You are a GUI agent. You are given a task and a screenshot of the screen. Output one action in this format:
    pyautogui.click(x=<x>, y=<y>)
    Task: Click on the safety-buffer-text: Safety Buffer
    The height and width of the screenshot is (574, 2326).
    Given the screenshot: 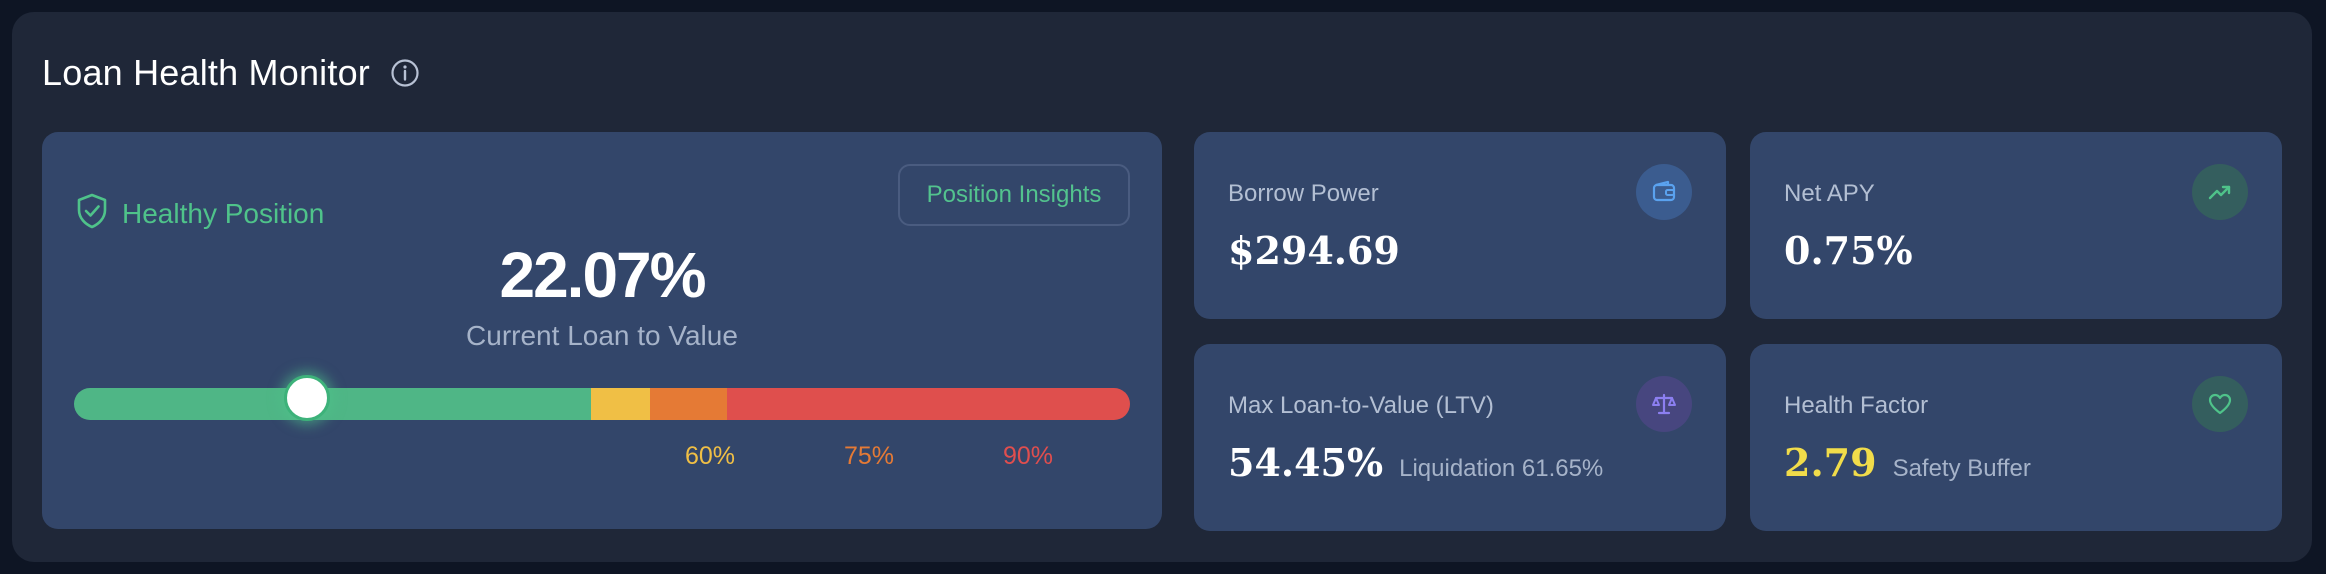 What is the action you would take?
    pyautogui.click(x=1961, y=468)
    